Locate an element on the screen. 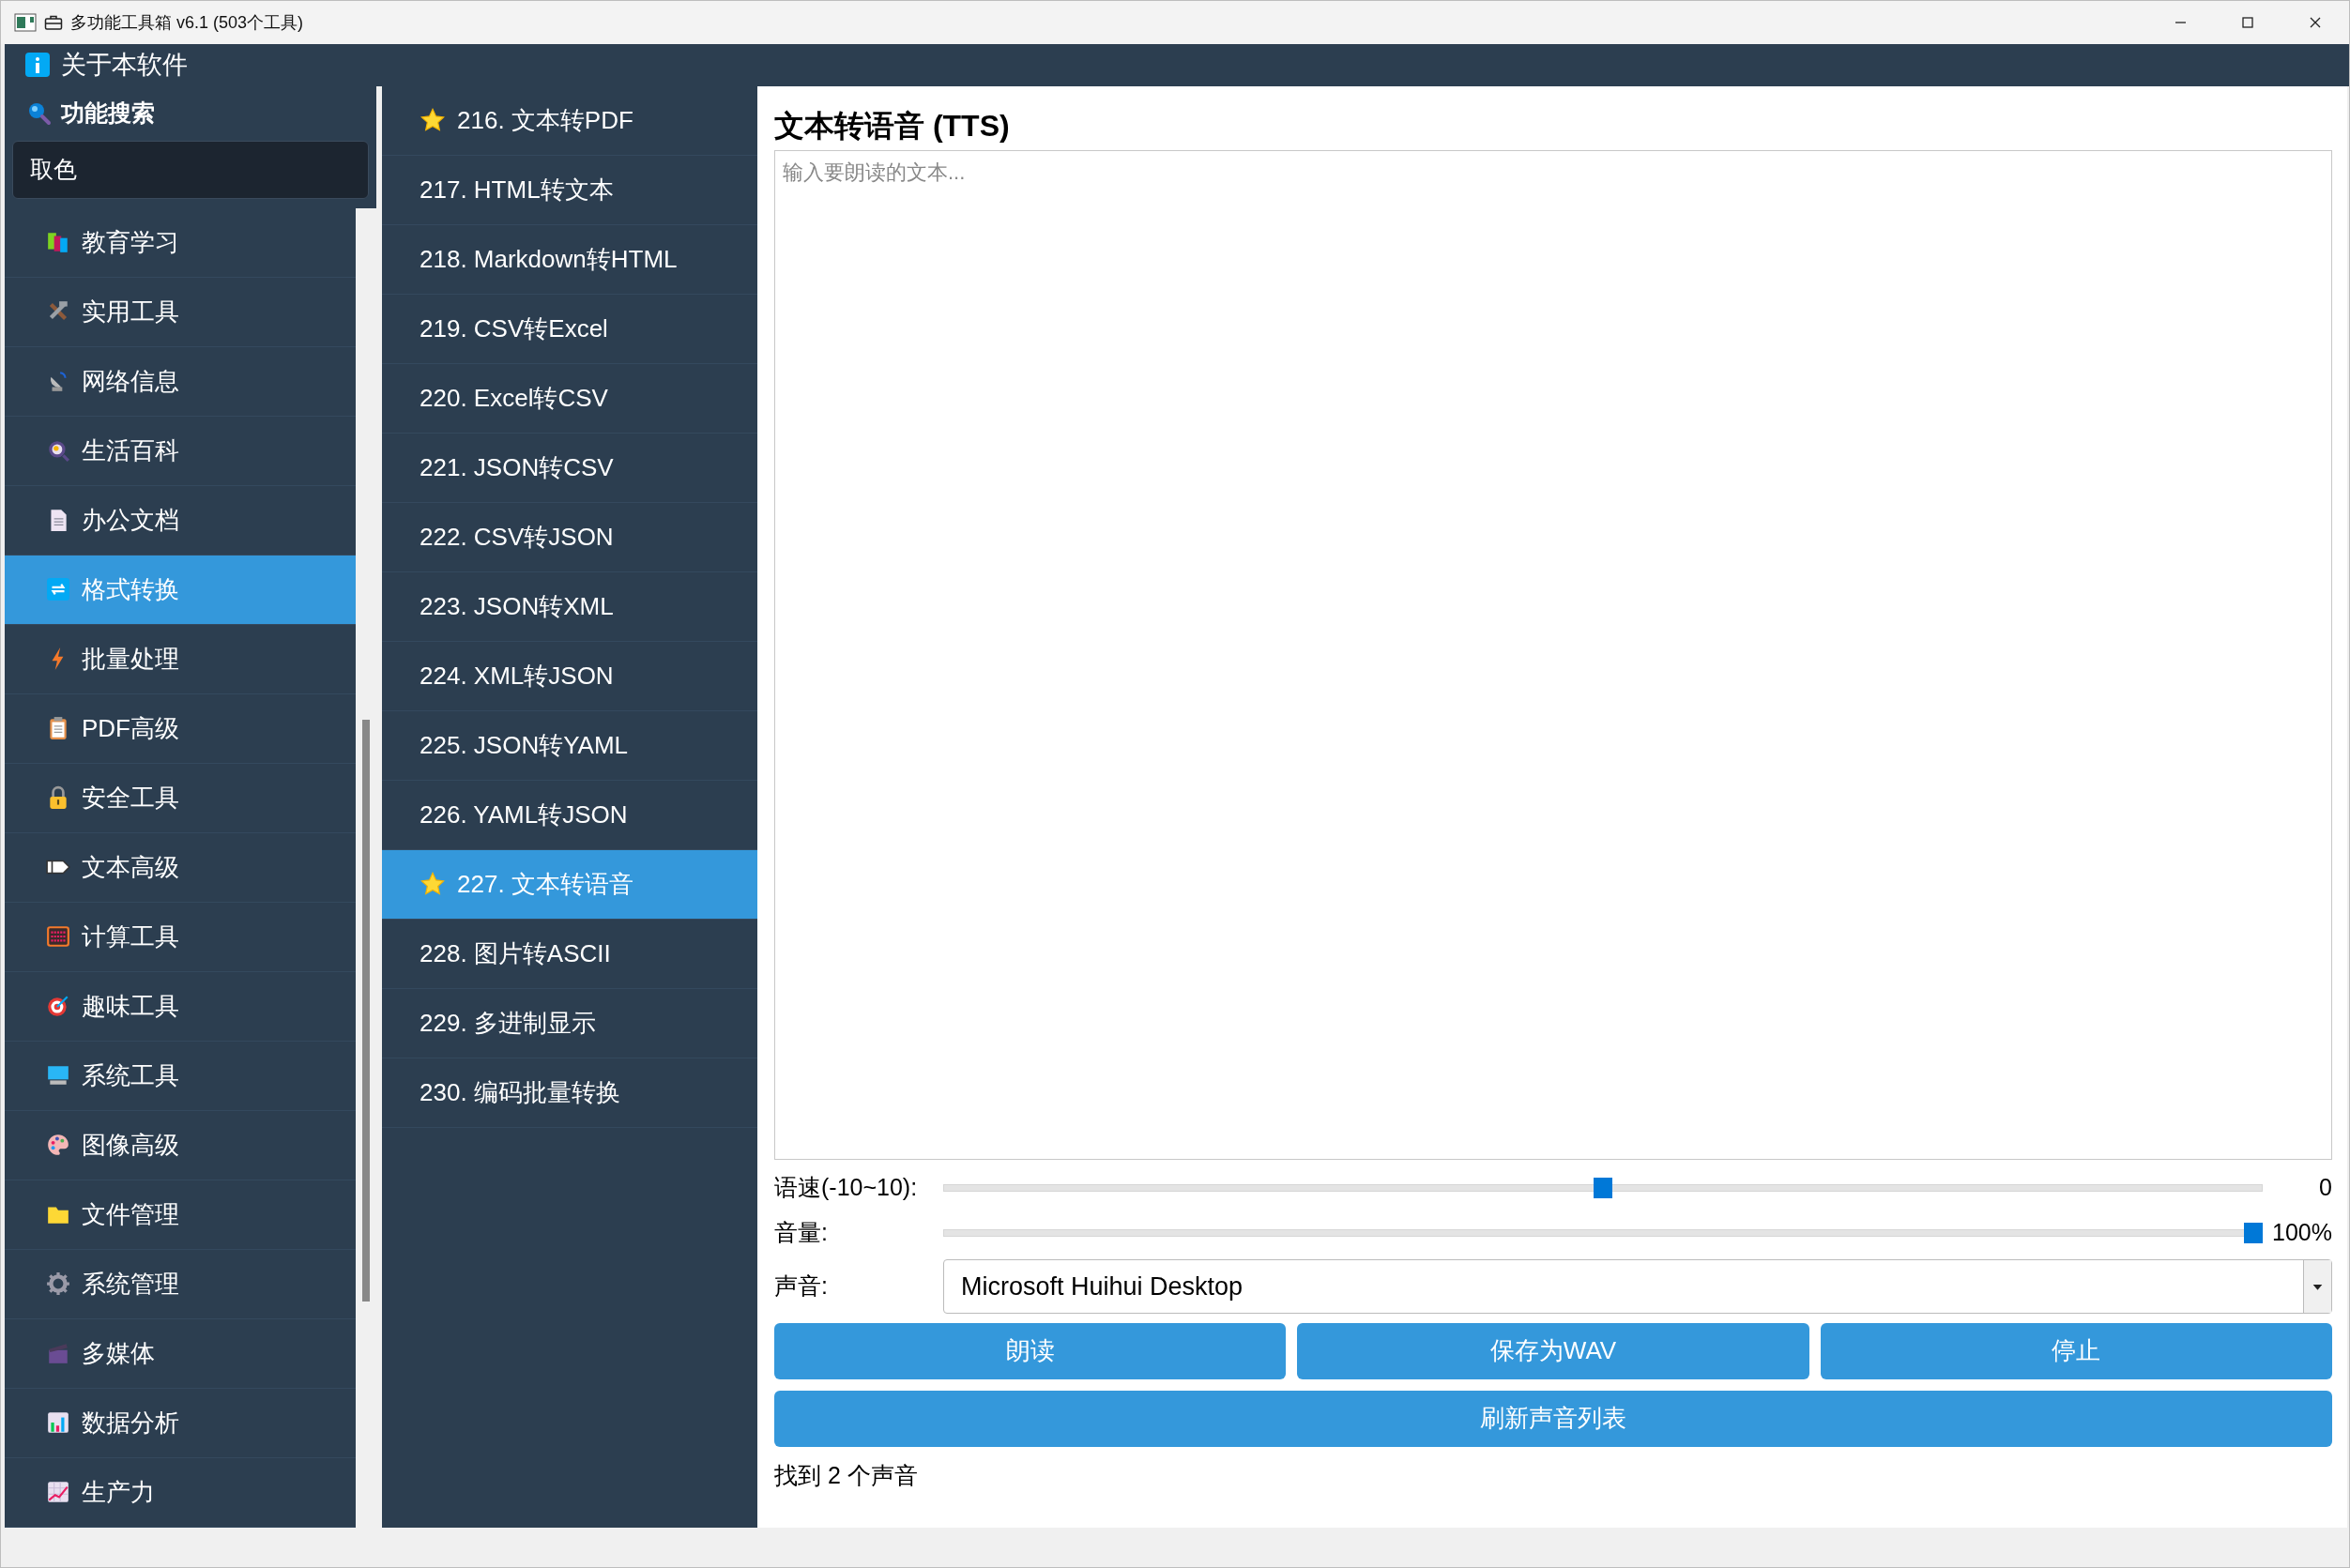 The image size is (2350, 1568). bar-chart-icon is located at coordinates (58, 1423).